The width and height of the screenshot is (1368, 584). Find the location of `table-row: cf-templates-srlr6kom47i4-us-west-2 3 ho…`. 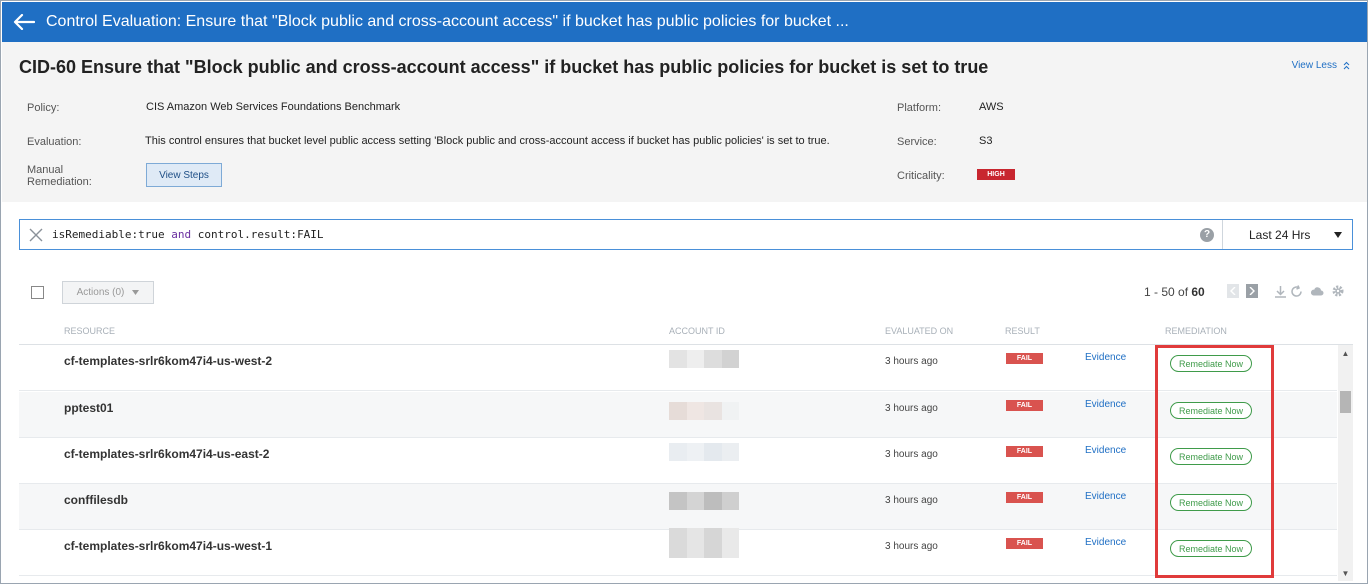

table-row: cf-templates-srlr6kom47i4-us-west-2 3 ho… is located at coordinates (678, 368).